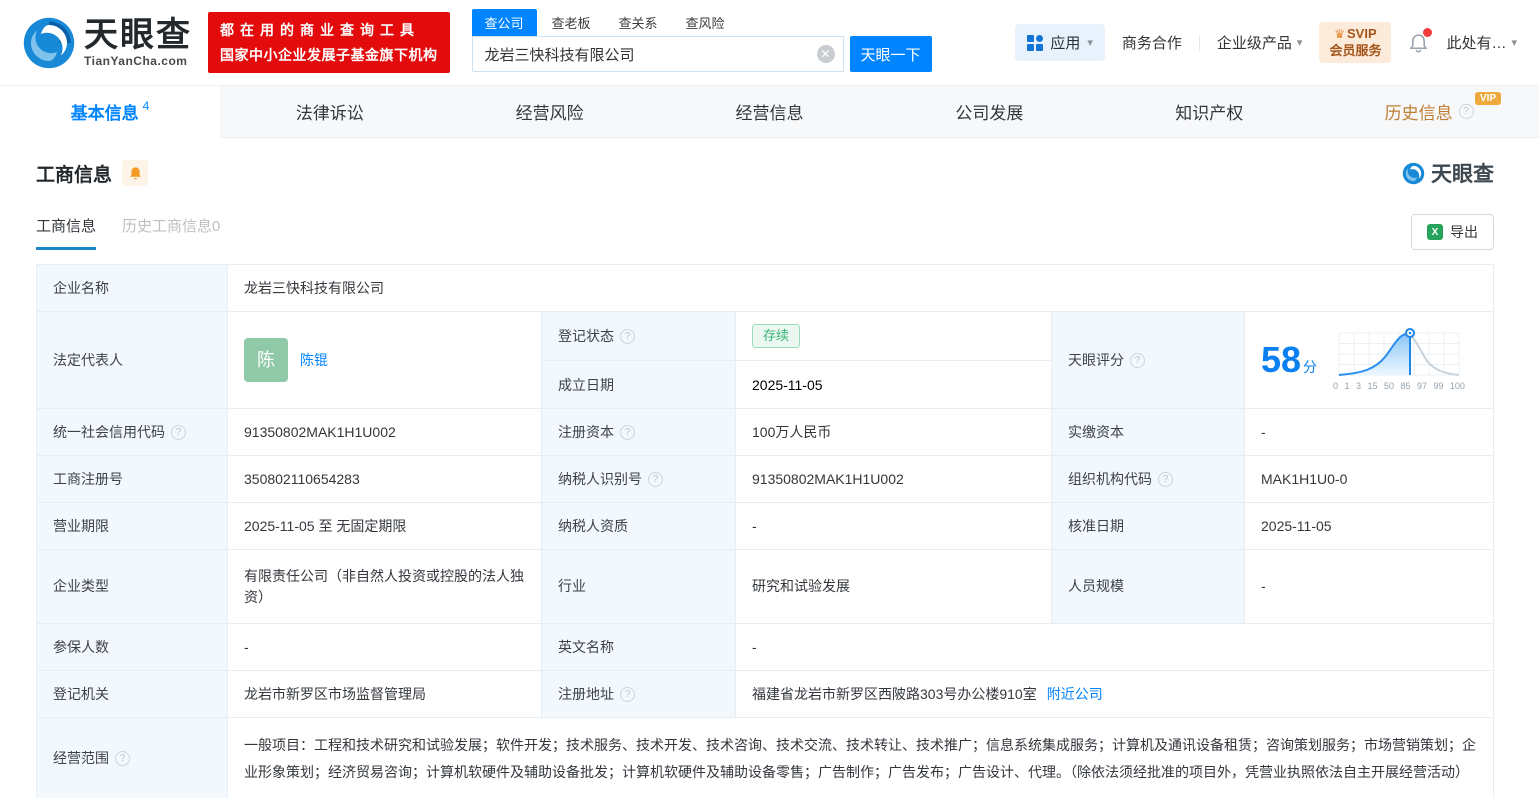 The width and height of the screenshot is (1539, 798). What do you see at coordinates (1199, 42) in the screenshot?
I see `divider` at bounding box center [1199, 42].